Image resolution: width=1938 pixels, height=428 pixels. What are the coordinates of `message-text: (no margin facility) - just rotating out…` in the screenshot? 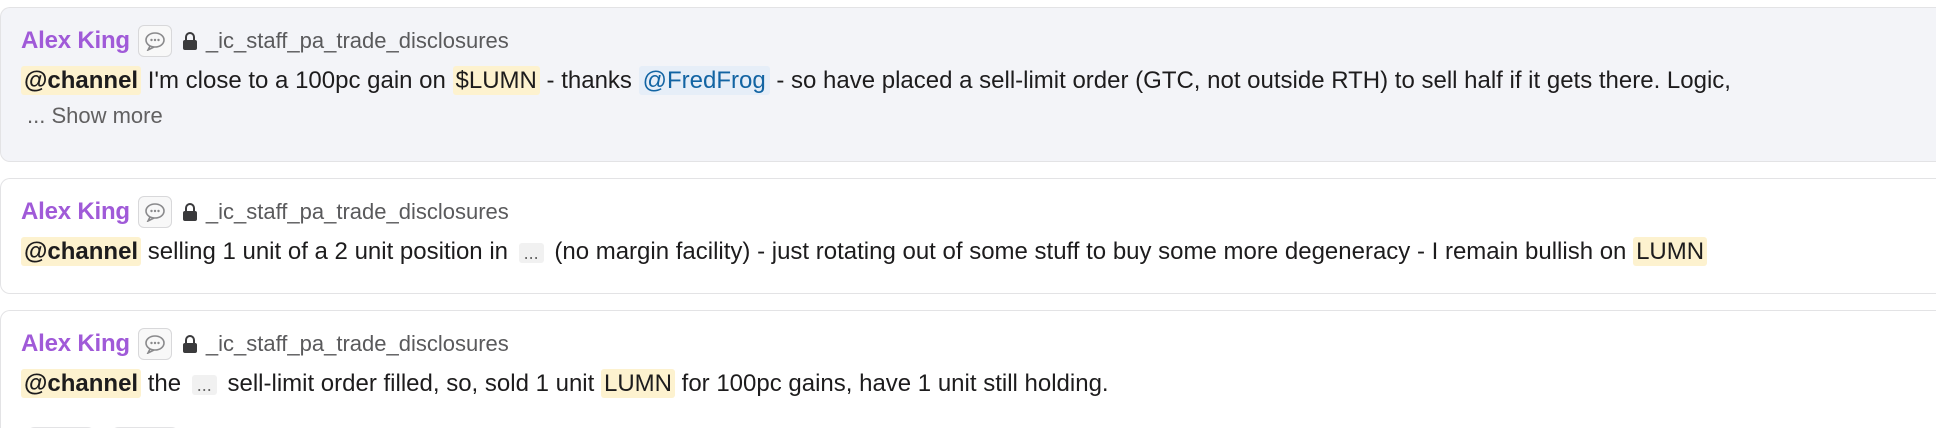 It's located at (1090, 251).